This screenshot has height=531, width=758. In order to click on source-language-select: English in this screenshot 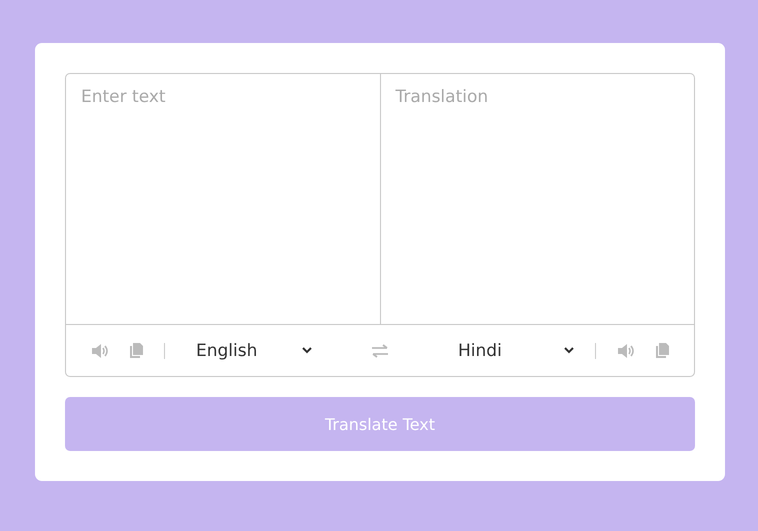, I will do `click(249, 350)`.